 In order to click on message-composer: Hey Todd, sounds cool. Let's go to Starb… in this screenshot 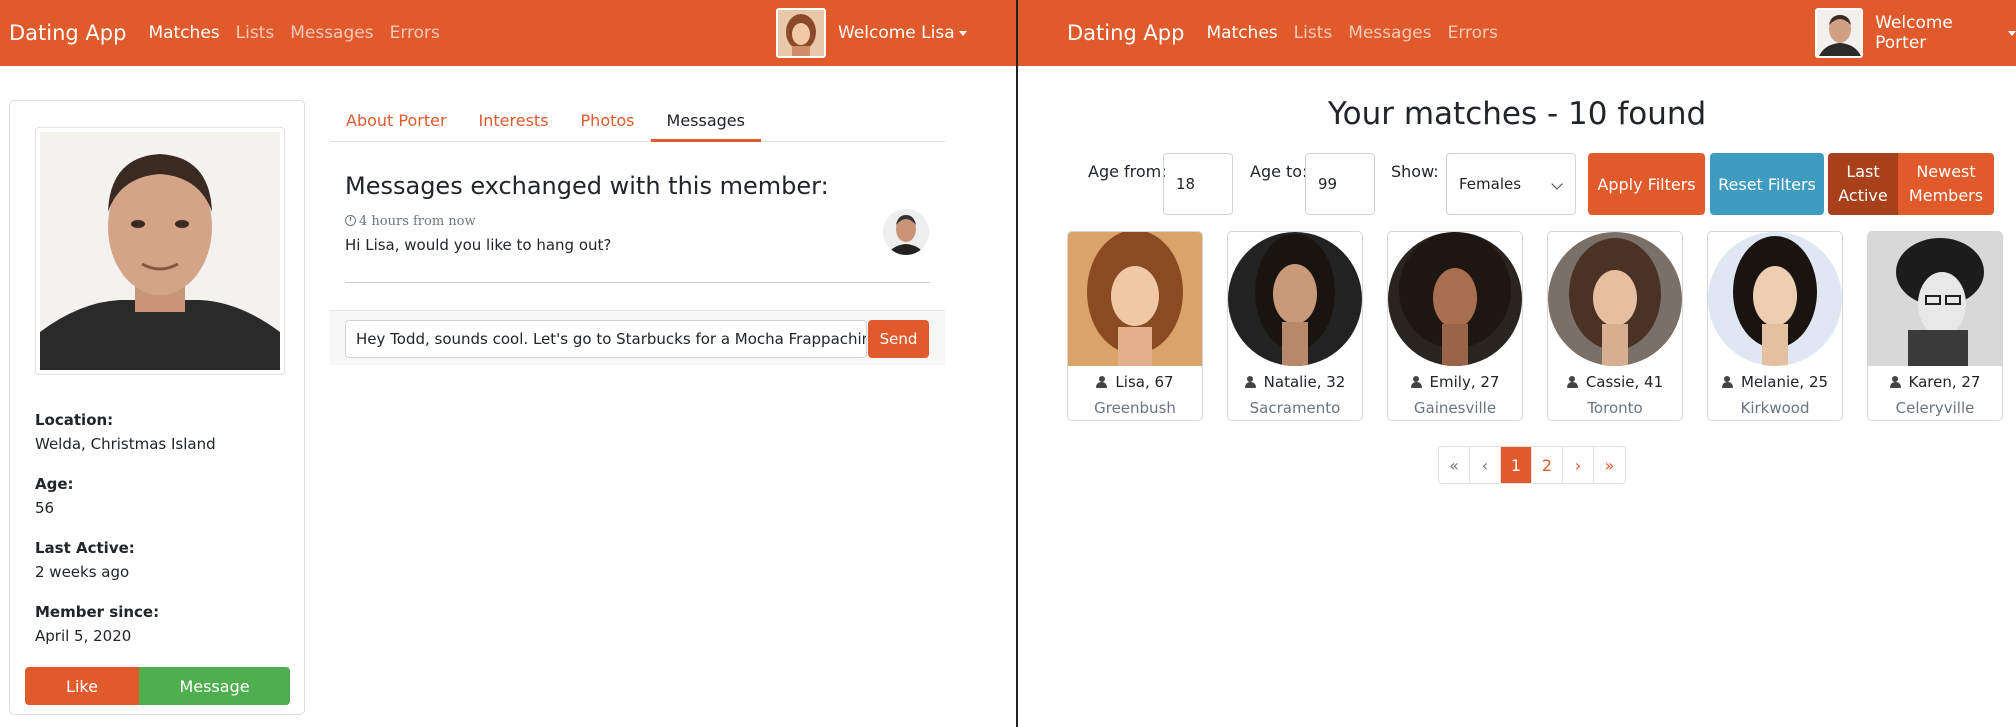, I will do `click(637, 337)`.